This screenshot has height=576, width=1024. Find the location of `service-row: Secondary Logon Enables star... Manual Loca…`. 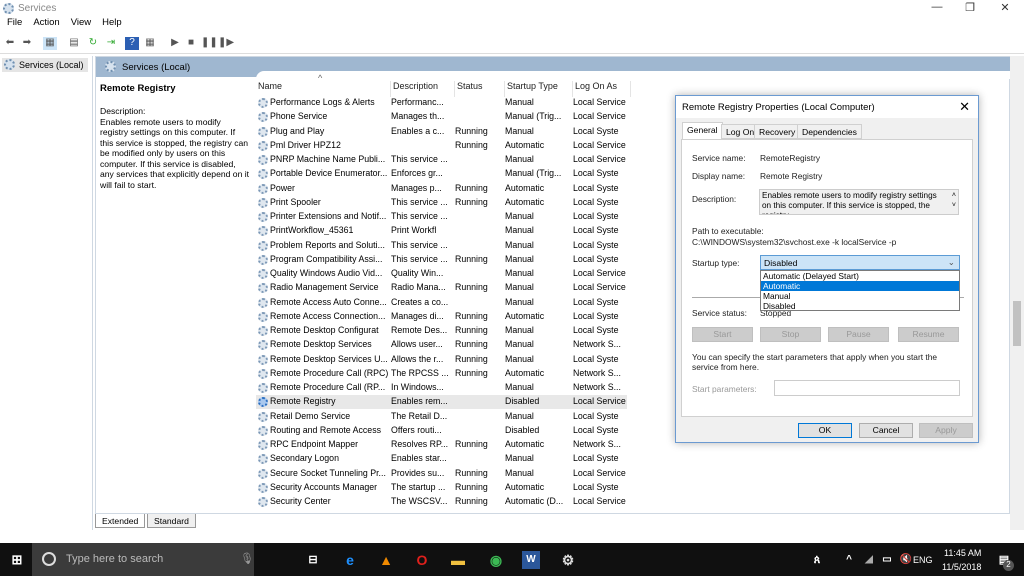

service-row: Secondary Logon Enables star... Manual Loca… is located at coordinates (441, 459).